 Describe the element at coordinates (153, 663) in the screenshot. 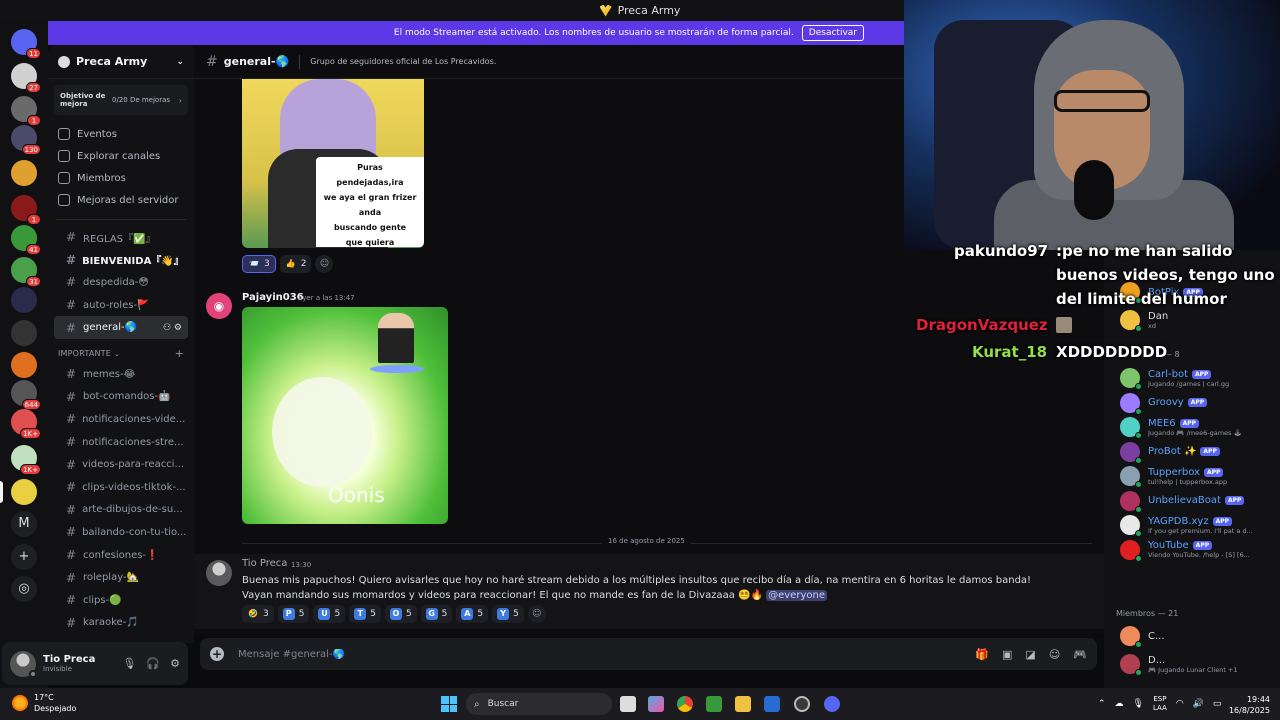

I see `headphones-icon: 🎧` at that location.